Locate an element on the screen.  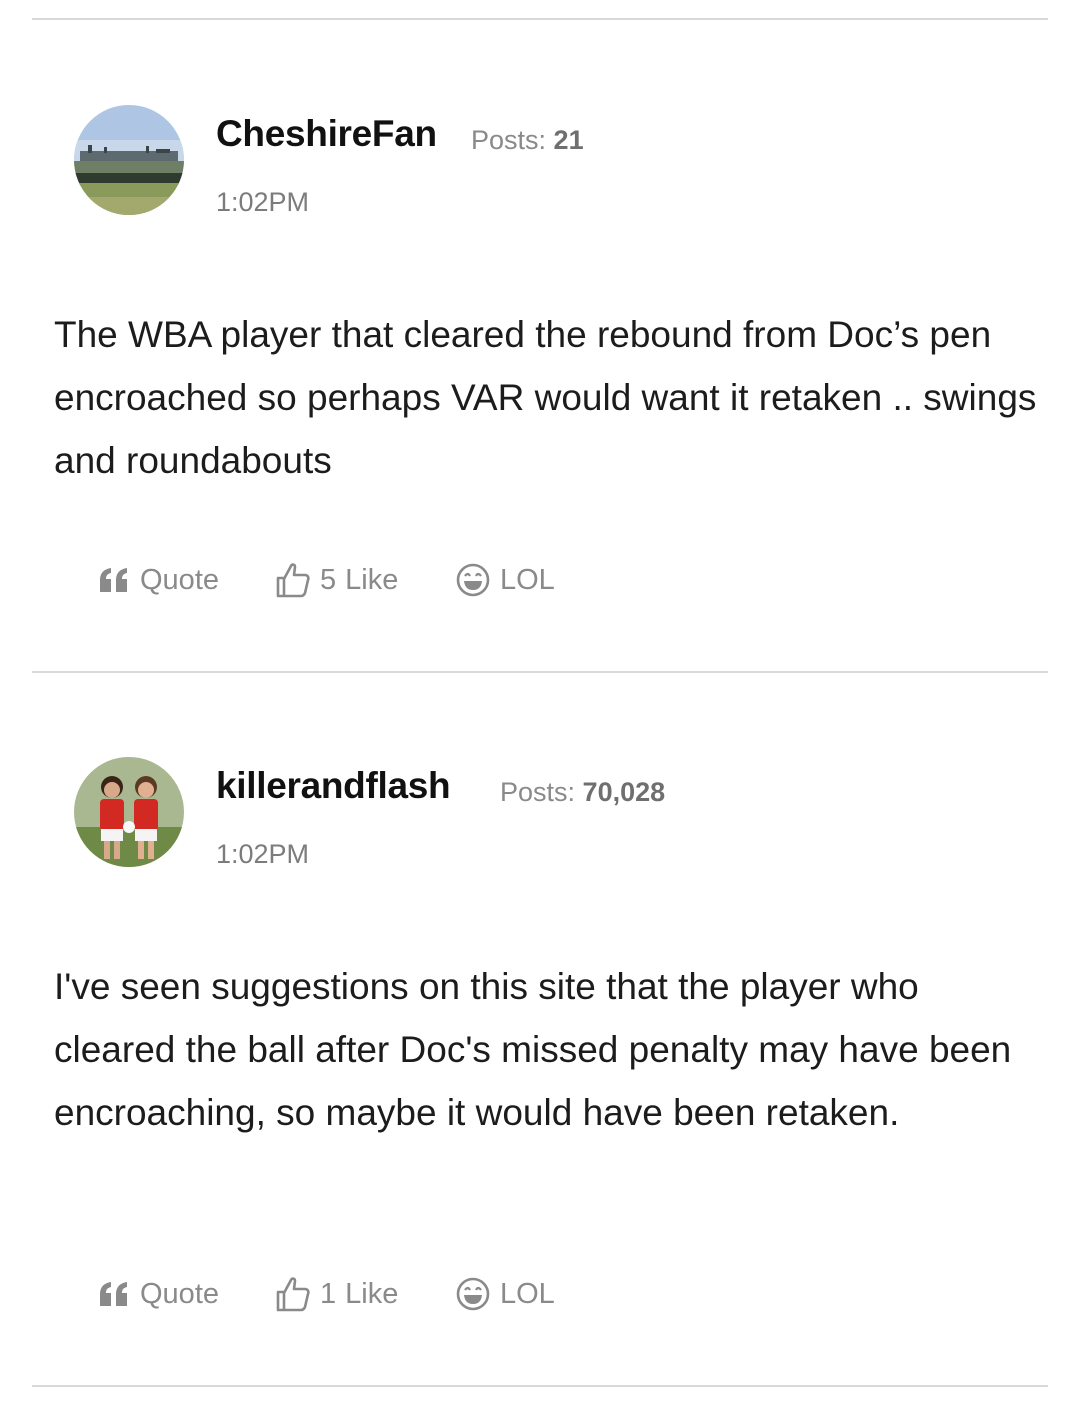
post-count: Posts: 70,028 is located at coordinates (582, 792).